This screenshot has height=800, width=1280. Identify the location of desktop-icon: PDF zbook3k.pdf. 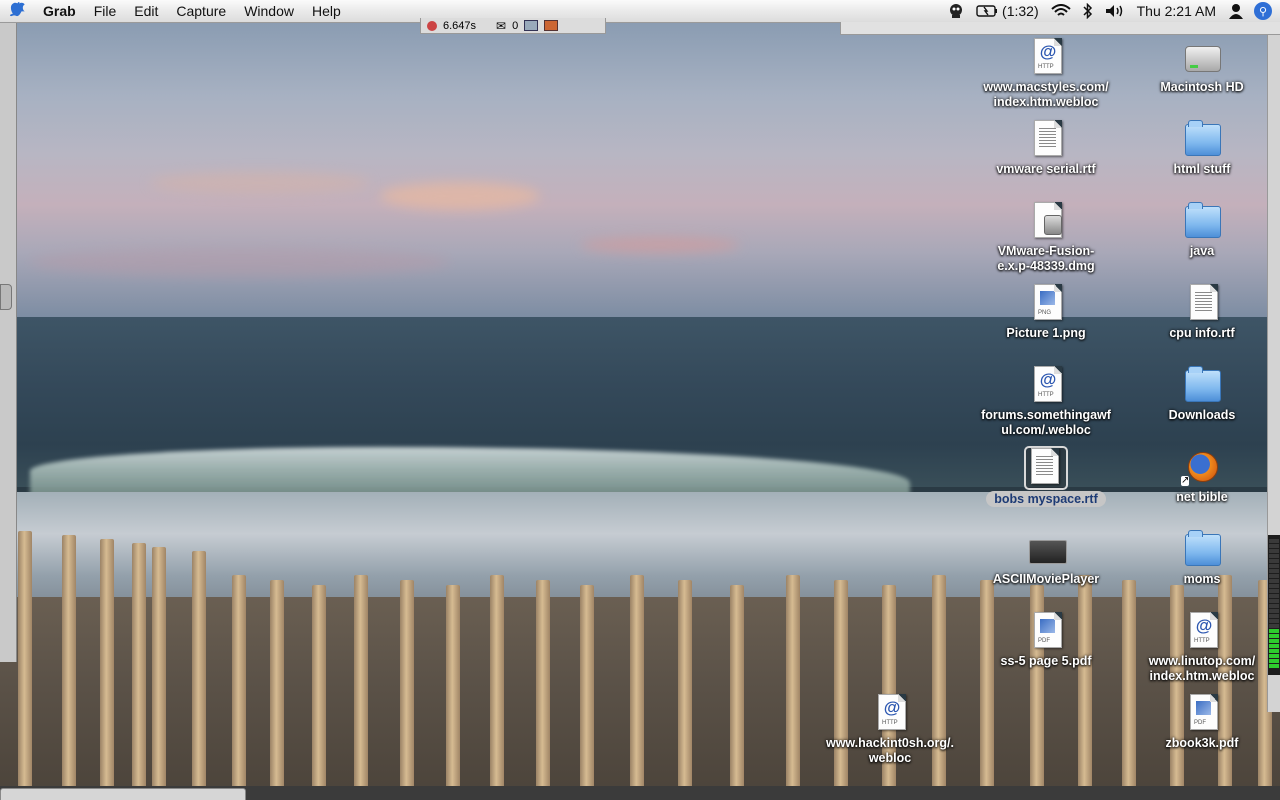
(1202, 722).